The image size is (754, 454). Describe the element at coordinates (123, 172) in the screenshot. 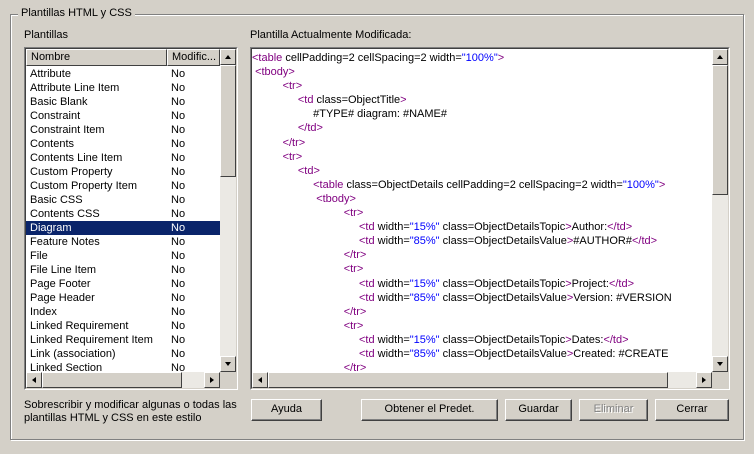

I see `list-item: Custom Property No` at that location.